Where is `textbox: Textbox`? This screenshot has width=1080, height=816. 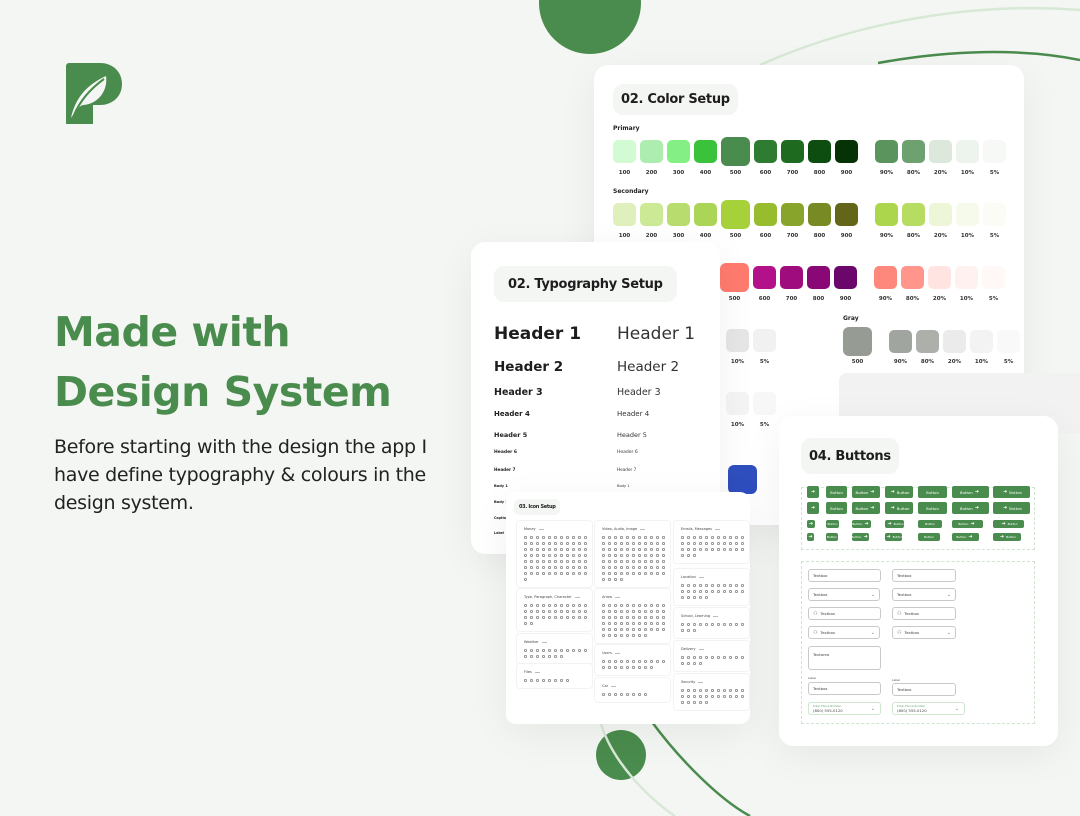
textbox: Textbox is located at coordinates (924, 575).